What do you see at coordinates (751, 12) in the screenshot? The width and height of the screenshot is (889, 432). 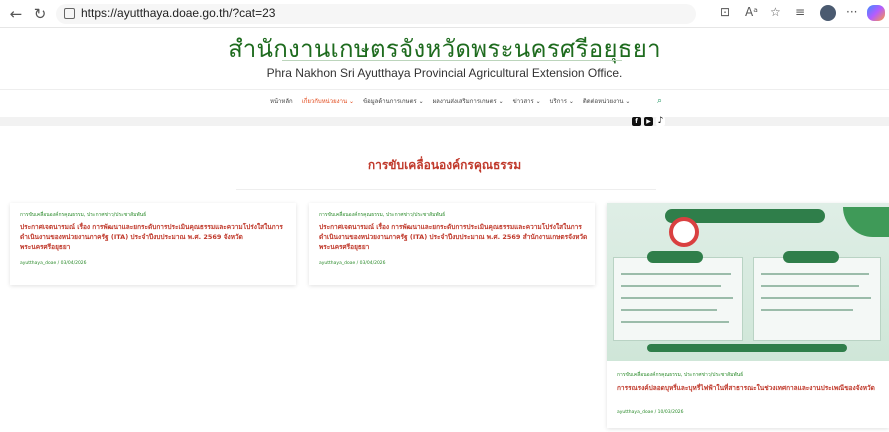 I see `read-aloud-icon: Aᵃ` at bounding box center [751, 12].